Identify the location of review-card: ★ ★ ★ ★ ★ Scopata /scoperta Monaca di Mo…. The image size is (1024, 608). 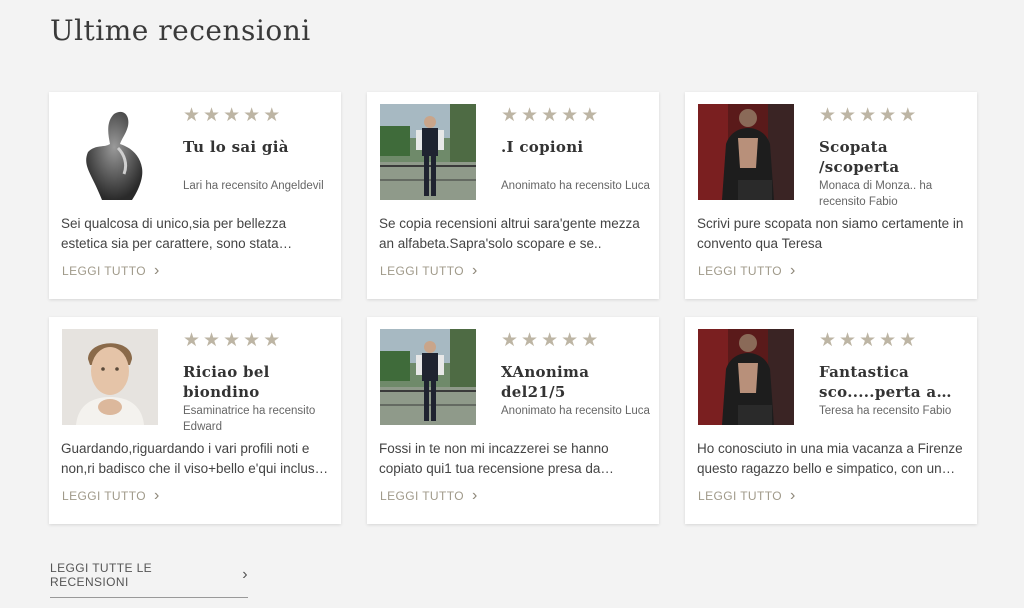
(831, 195).